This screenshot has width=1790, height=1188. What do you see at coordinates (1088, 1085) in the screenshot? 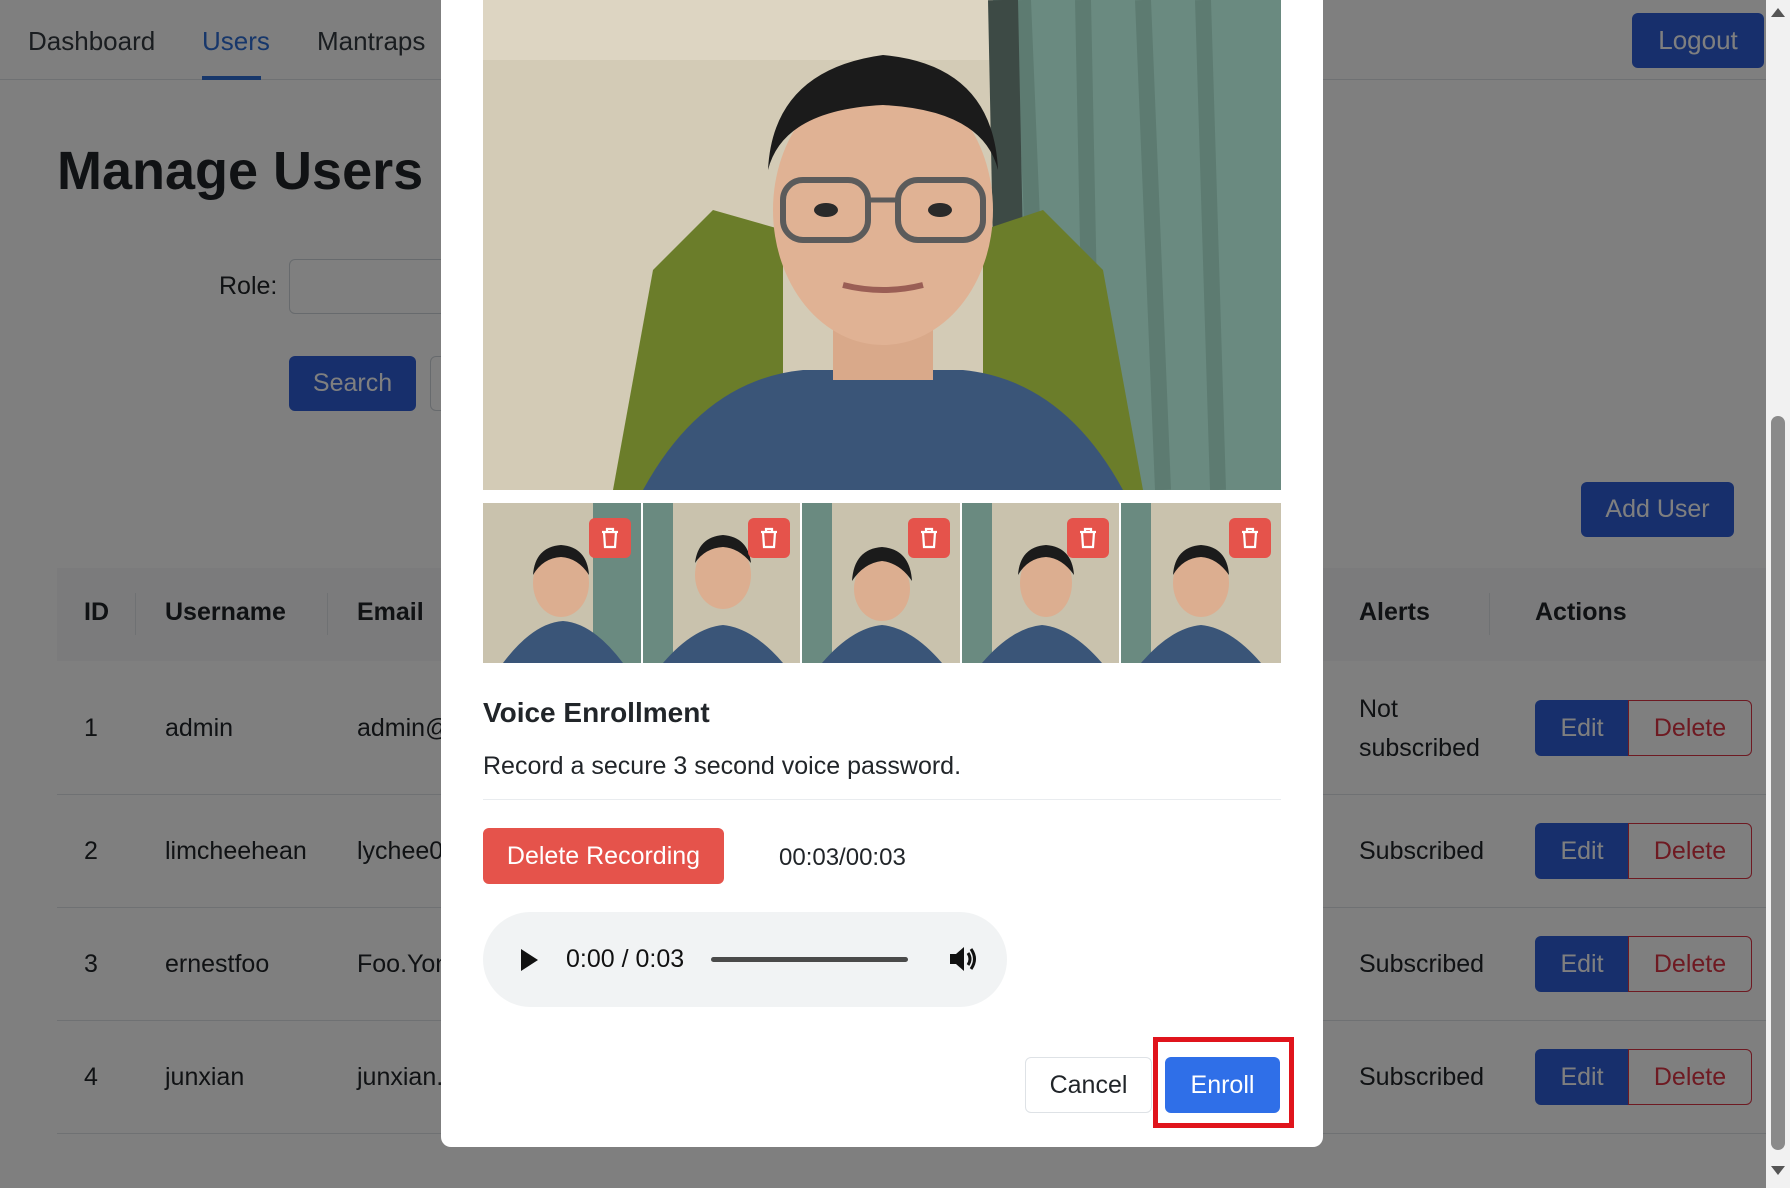
I see `cancel-button: Cancel` at bounding box center [1088, 1085].